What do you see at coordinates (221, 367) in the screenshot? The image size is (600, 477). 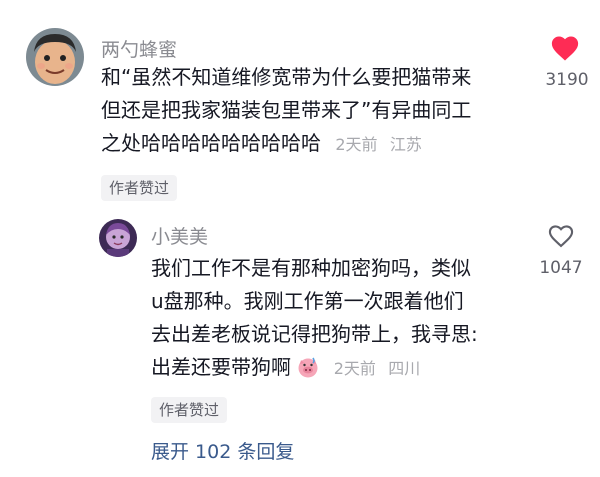 I see `comment-line: 出差还要带狗啊` at bounding box center [221, 367].